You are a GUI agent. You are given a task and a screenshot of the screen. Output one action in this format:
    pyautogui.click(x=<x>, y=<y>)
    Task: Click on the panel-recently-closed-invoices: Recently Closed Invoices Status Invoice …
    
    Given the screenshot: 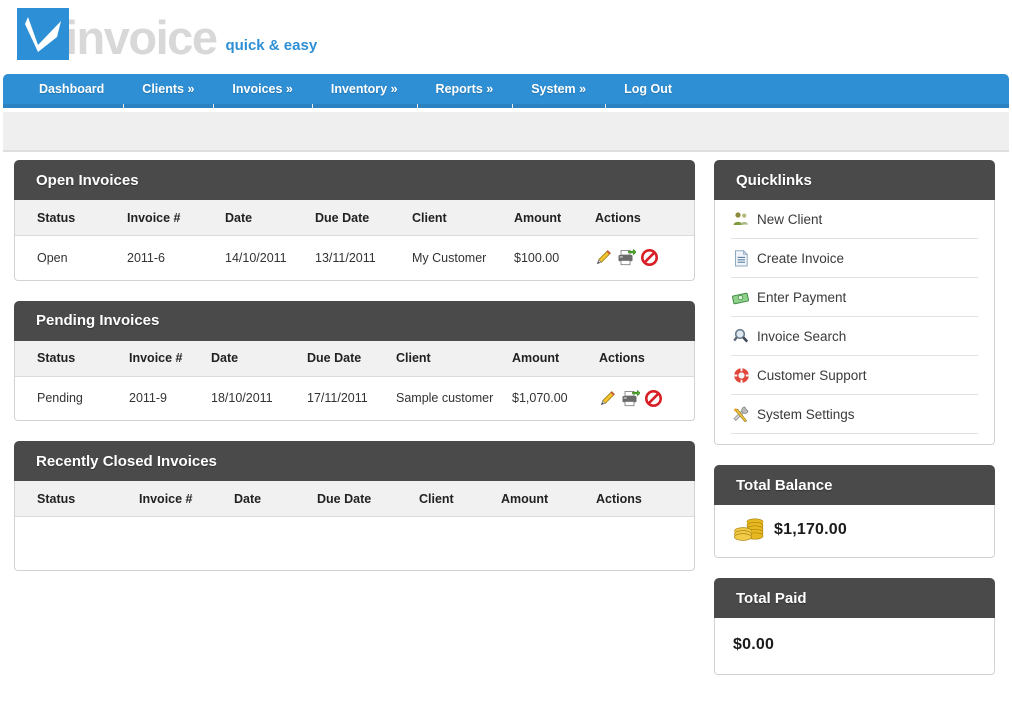 What is the action you would take?
    pyautogui.click(x=354, y=506)
    